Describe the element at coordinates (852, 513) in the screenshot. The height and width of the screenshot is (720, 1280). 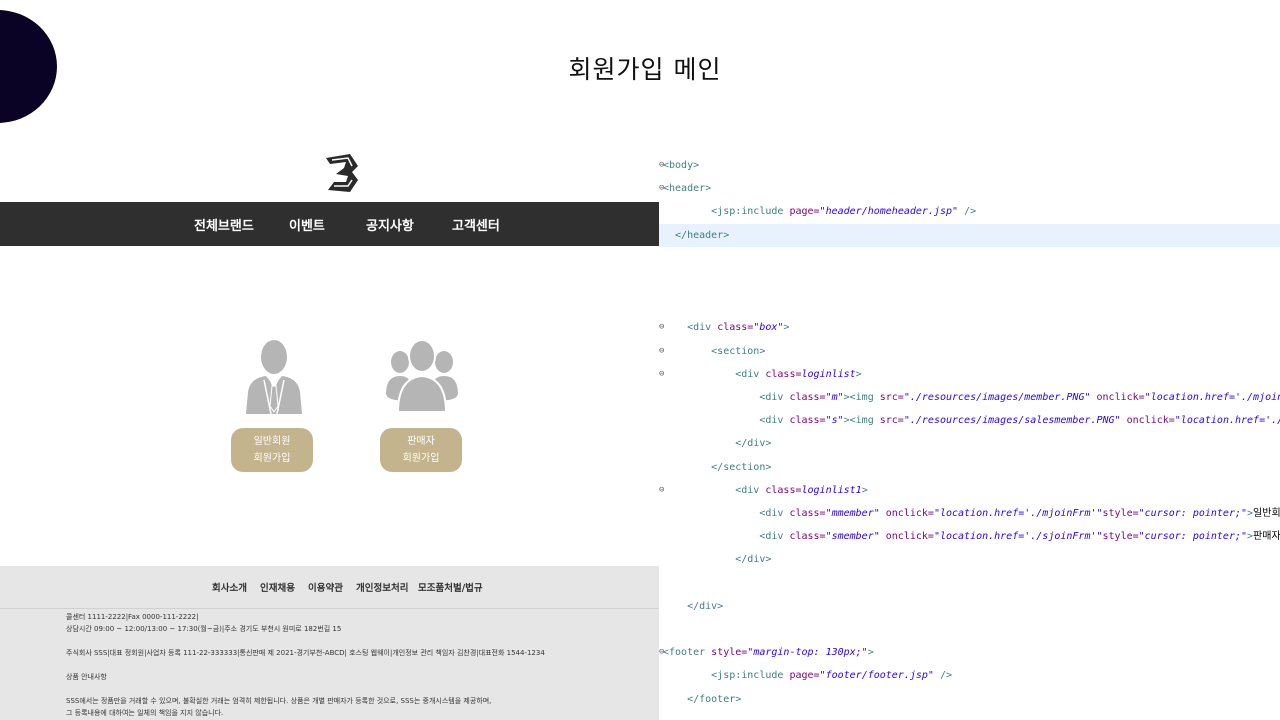
I see `code-token: "mmember"` at that location.